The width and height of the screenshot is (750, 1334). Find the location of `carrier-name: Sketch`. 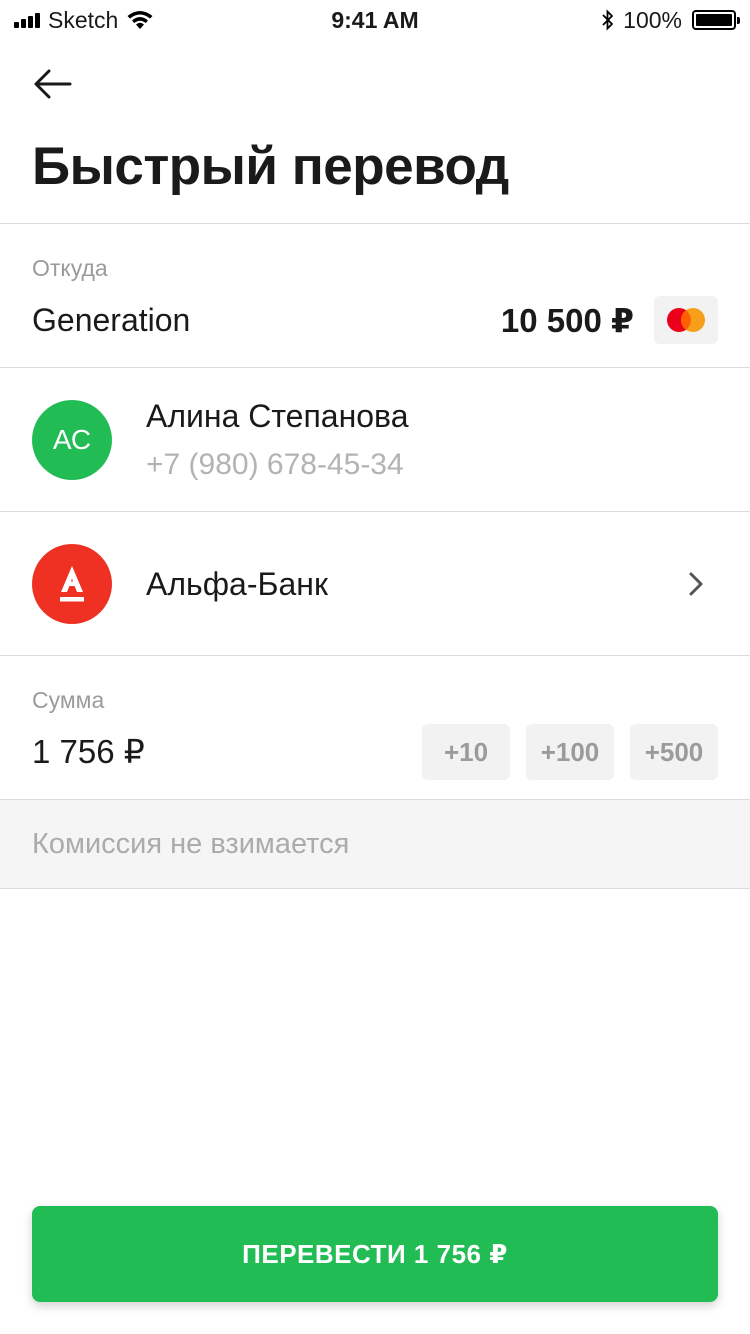

carrier-name: Sketch is located at coordinates (83, 19).